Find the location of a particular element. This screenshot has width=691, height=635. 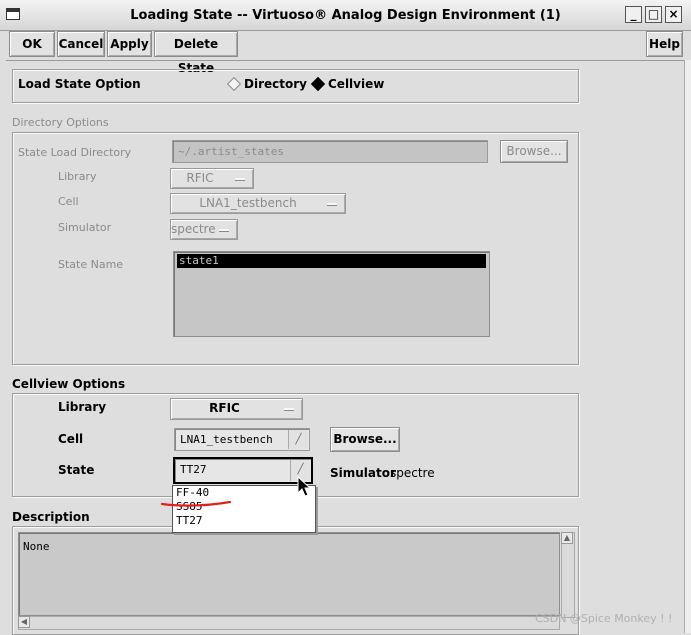

maximize-button: □ is located at coordinates (653, 14).